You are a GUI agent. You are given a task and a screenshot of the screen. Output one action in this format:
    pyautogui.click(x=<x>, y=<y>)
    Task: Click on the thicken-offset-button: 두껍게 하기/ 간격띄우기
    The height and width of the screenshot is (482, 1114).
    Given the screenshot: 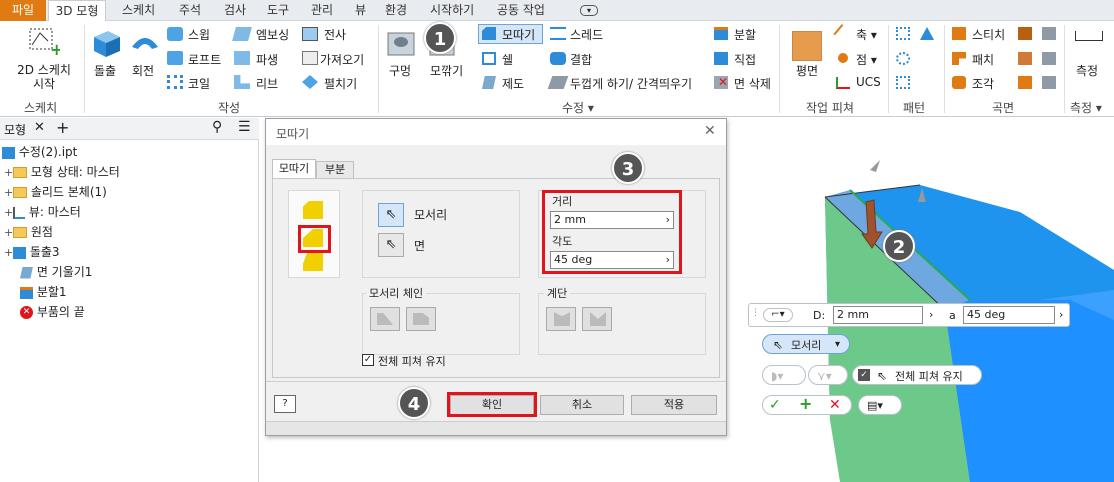 What is the action you would take?
    pyautogui.click(x=631, y=83)
    